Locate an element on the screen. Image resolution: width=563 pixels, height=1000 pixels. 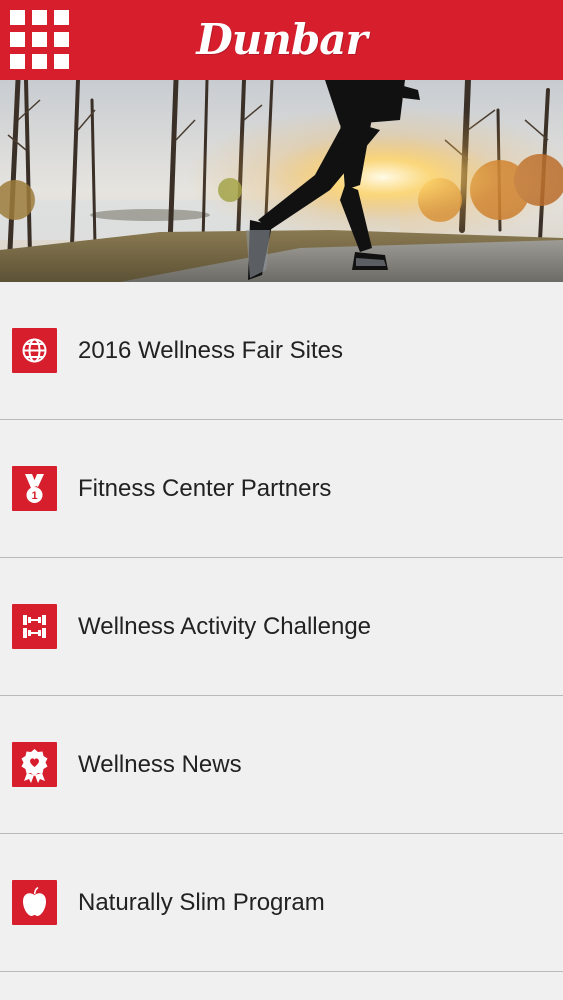
apple-icon is located at coordinates (34, 902).